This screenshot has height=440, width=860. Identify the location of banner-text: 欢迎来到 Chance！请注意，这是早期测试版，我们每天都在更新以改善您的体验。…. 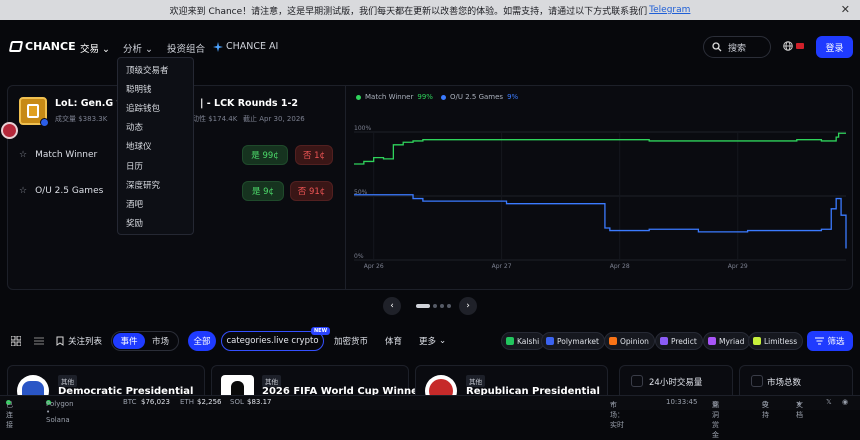
(408, 11).